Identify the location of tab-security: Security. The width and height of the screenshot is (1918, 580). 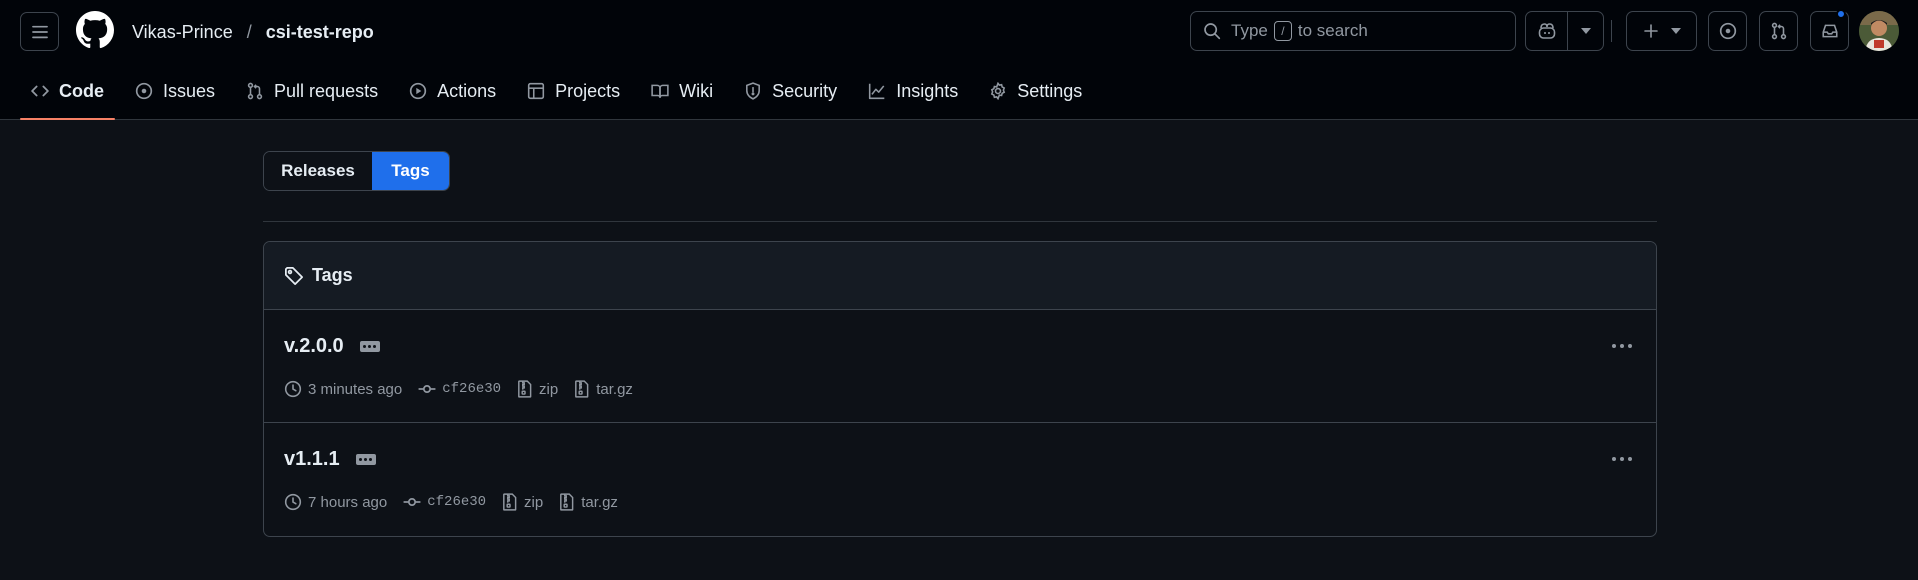
(790, 91).